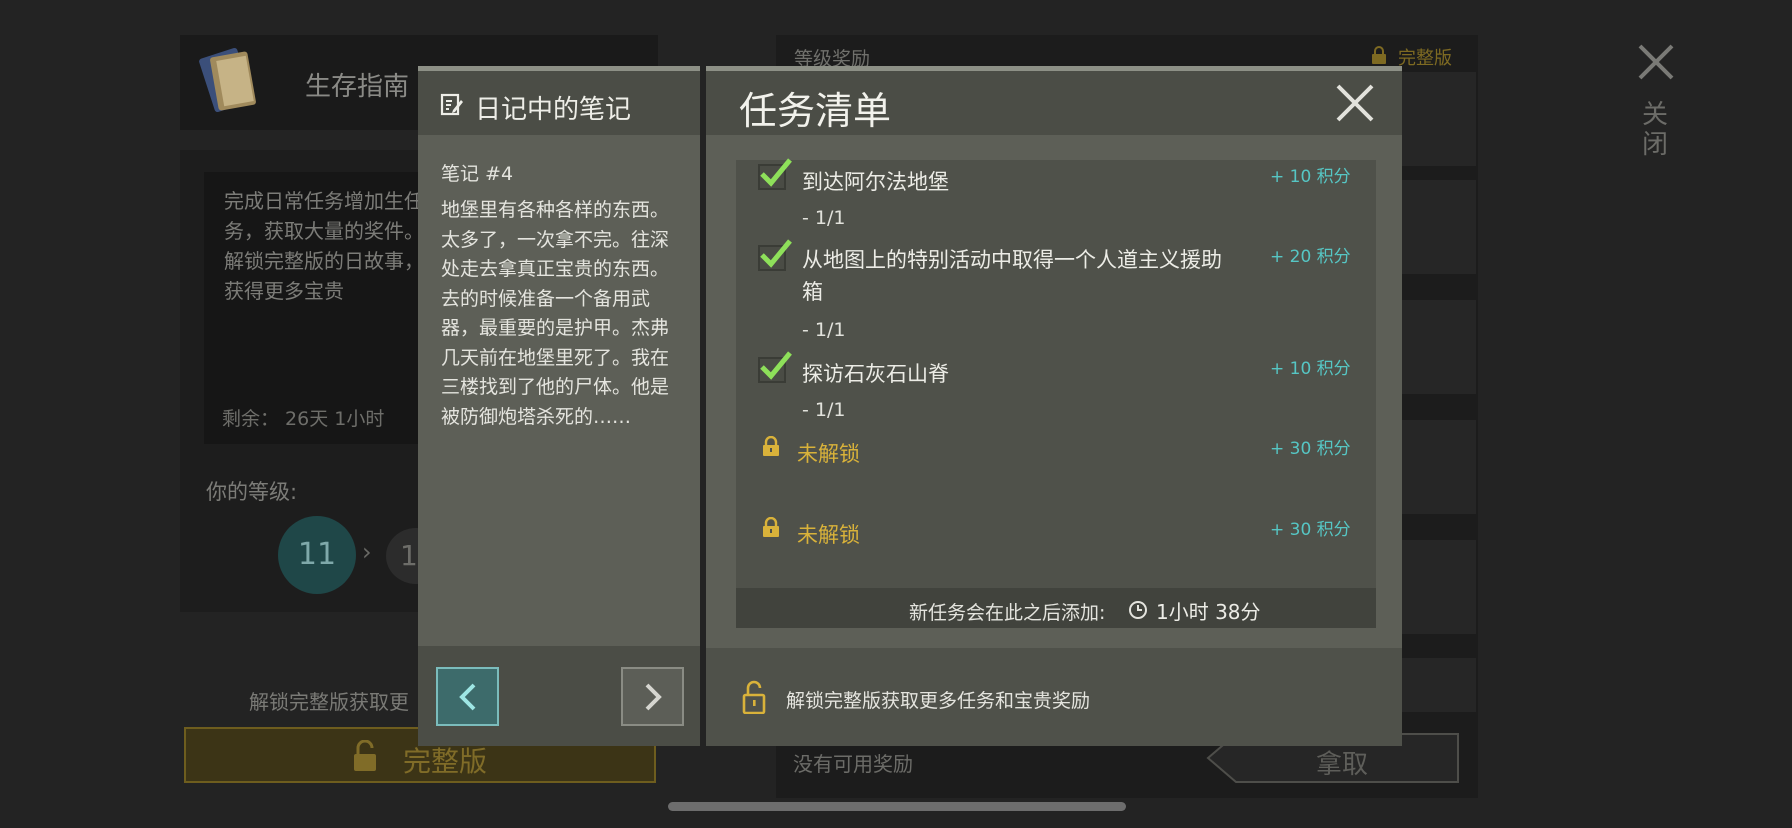 This screenshot has width=1792, height=828. What do you see at coordinates (1425, 58) in the screenshot?
I see `full-version-tag: 完整版` at bounding box center [1425, 58].